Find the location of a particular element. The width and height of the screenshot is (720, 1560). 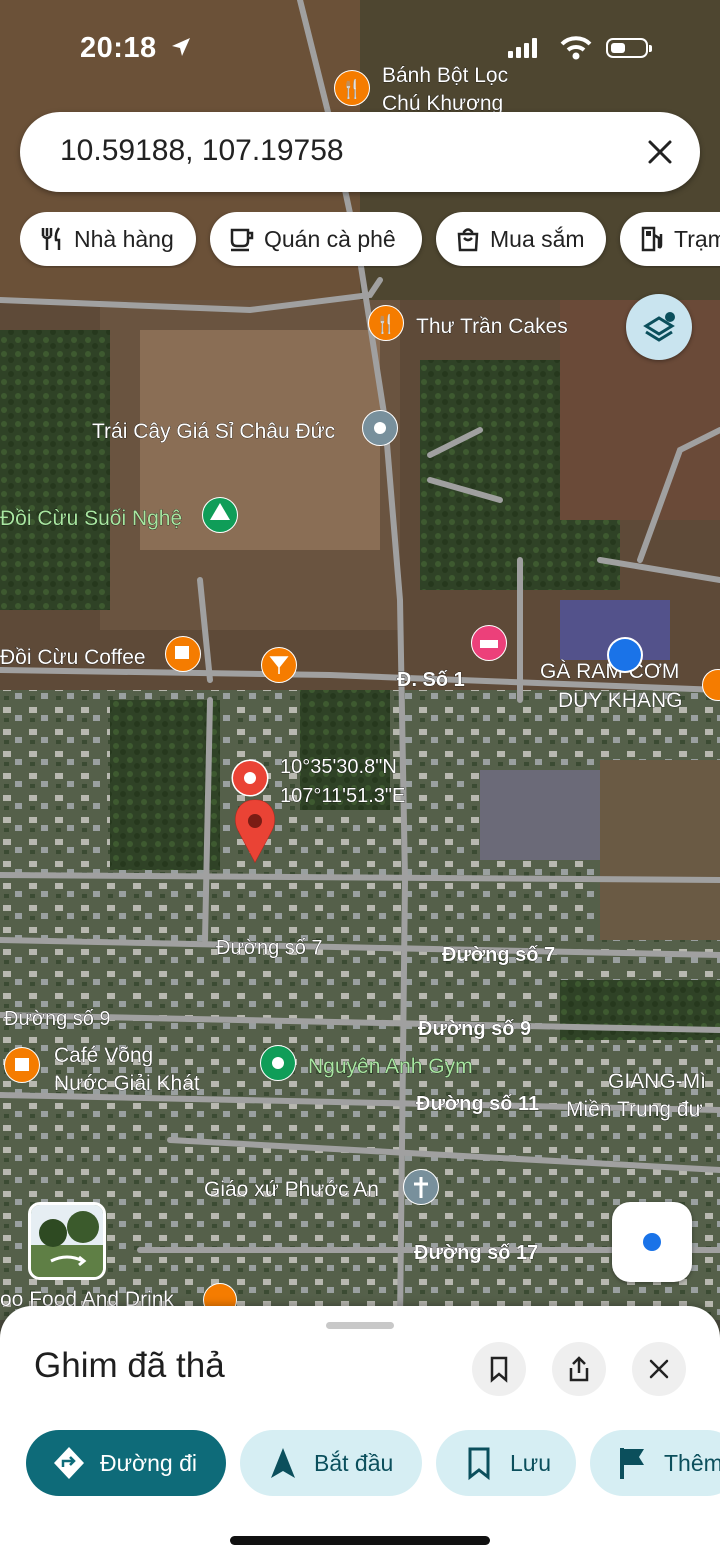

chip-gas-station: Trạm is located at coordinates (670, 239).